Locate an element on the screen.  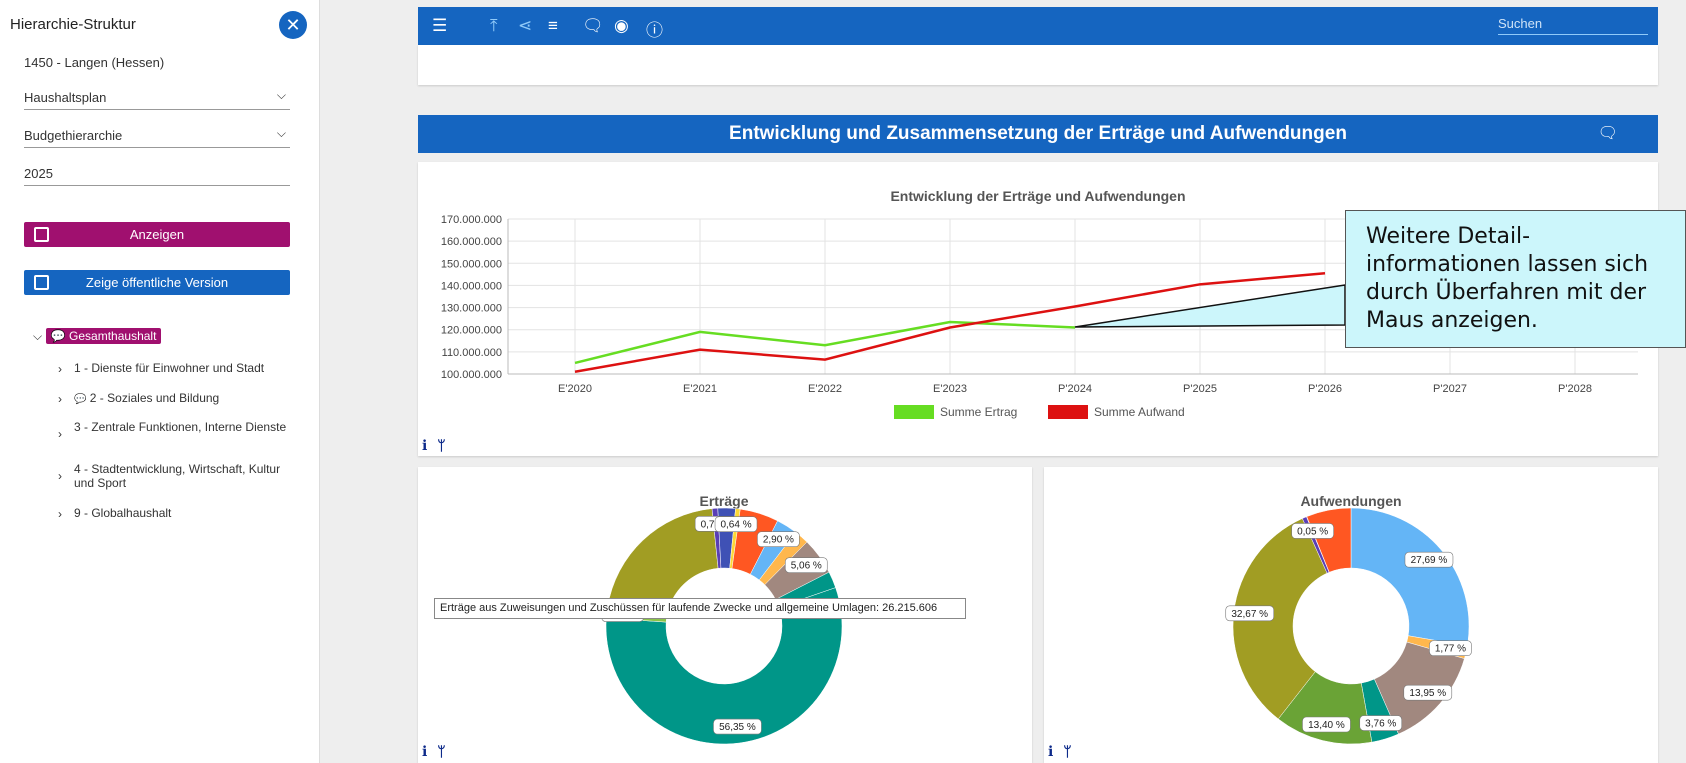
checkbox-checked-icon is located at coordinates (41, 234).